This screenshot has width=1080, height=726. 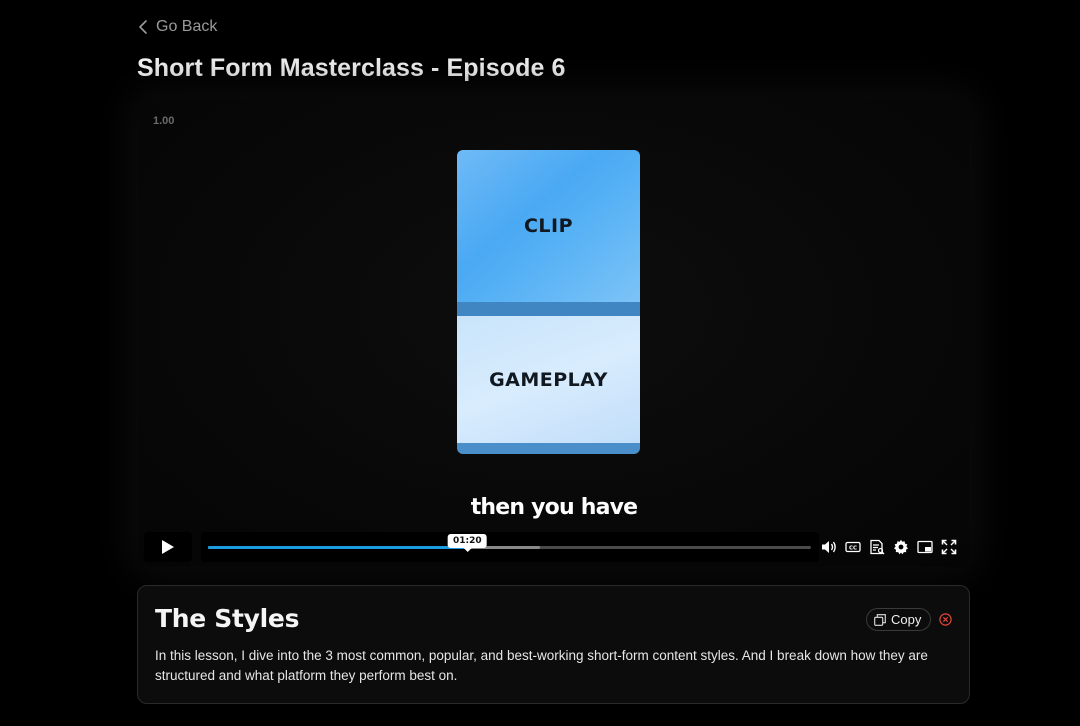 I want to click on play-button, so click(x=168, y=547).